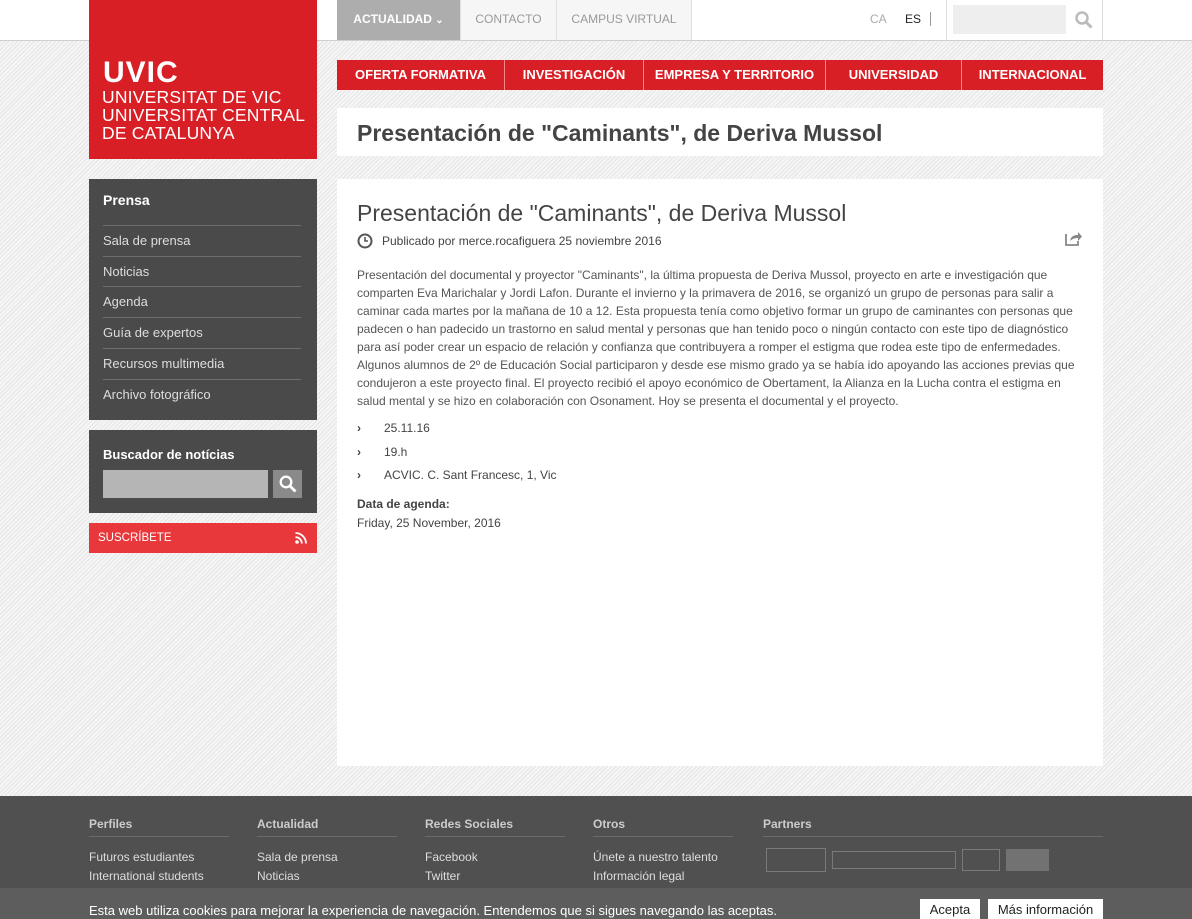 This screenshot has height=919, width=1192. I want to click on news-search-title: Buscador de notícias, so click(169, 454).